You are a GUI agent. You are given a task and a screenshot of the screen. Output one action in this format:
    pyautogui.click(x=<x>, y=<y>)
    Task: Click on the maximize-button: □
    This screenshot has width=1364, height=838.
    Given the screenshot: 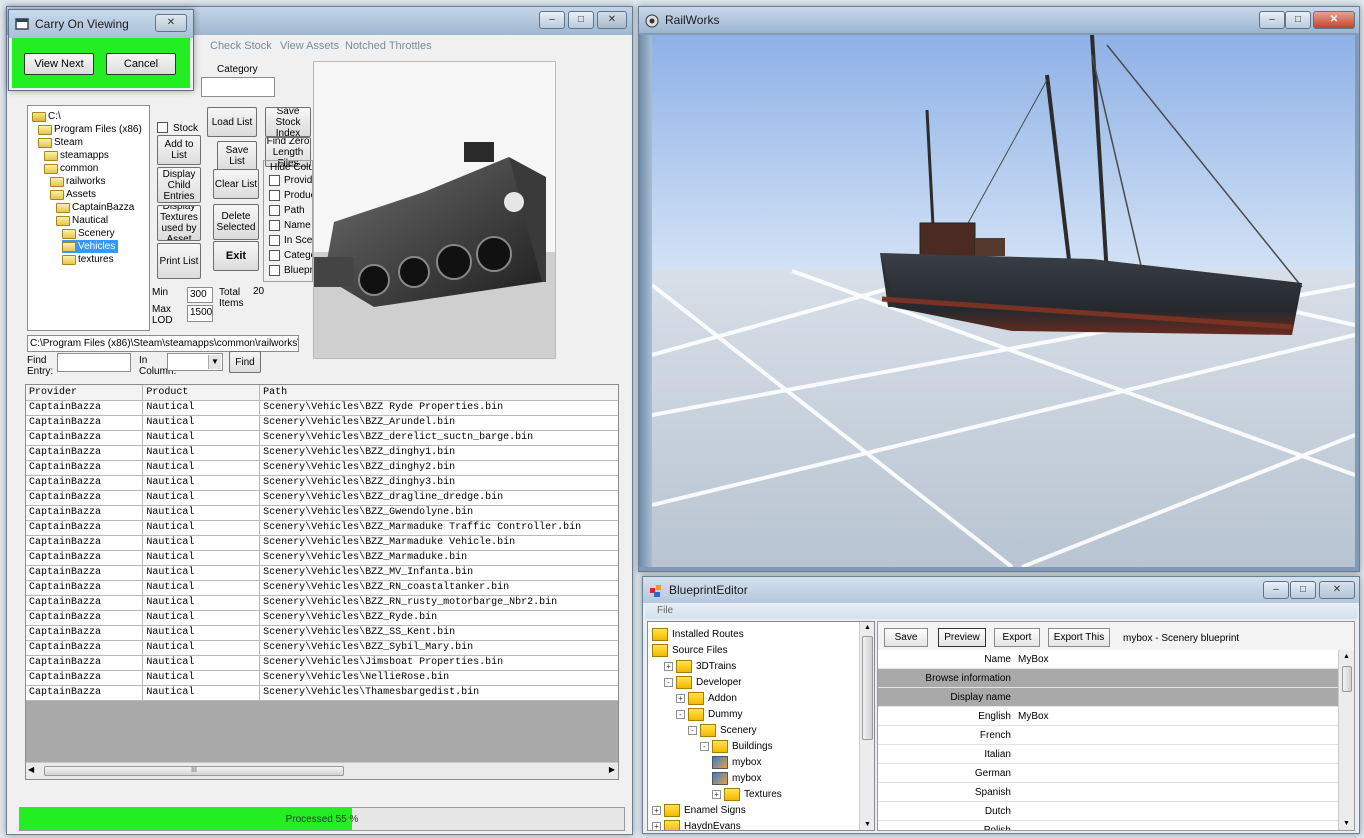 What is the action you would take?
    pyautogui.click(x=581, y=20)
    